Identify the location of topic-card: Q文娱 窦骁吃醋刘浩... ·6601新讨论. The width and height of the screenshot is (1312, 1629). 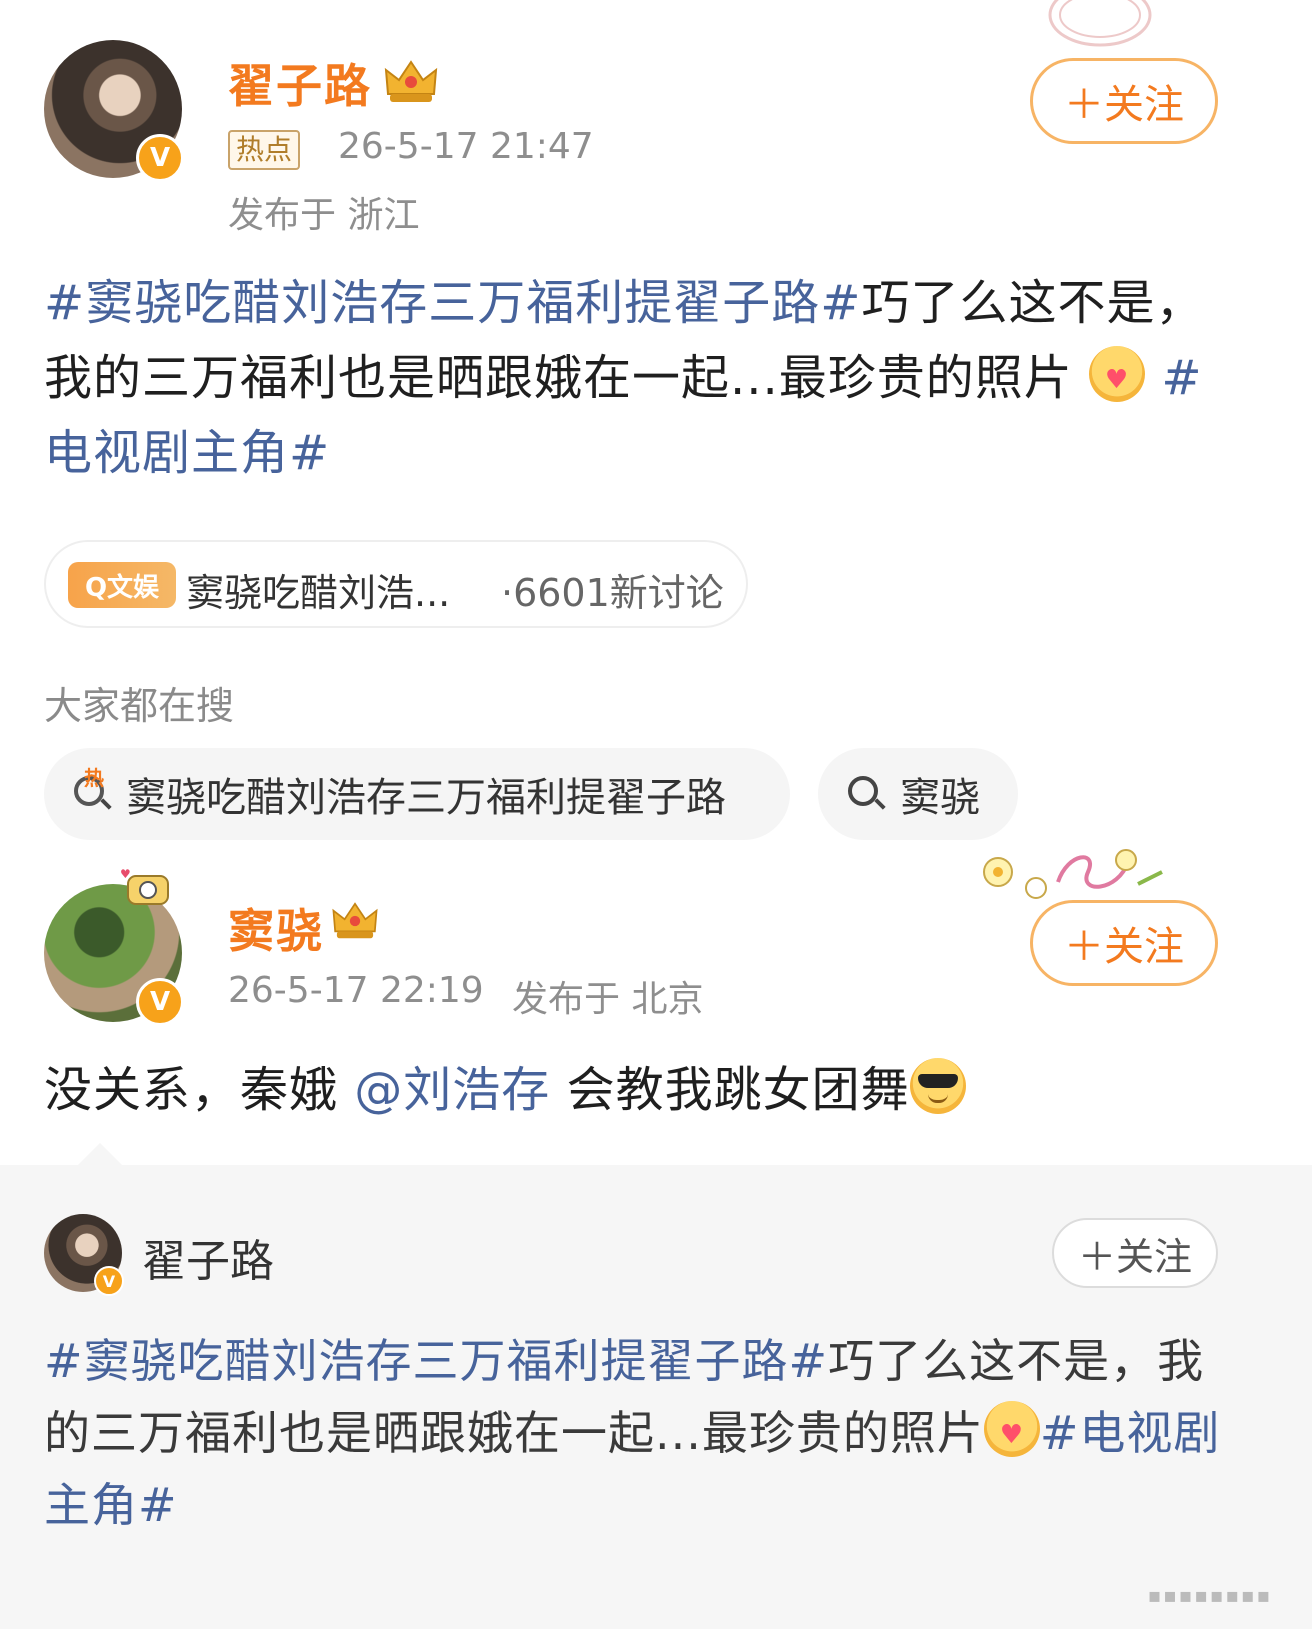
(396, 584).